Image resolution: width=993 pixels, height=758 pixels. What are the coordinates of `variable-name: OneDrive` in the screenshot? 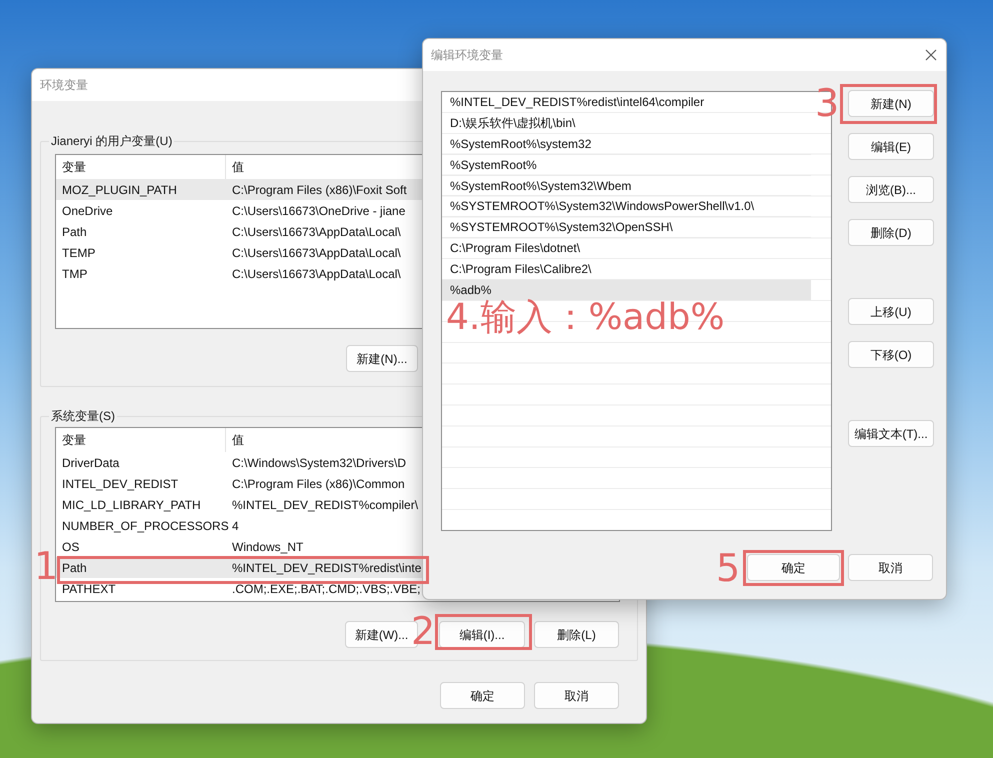 It's located at (87, 211).